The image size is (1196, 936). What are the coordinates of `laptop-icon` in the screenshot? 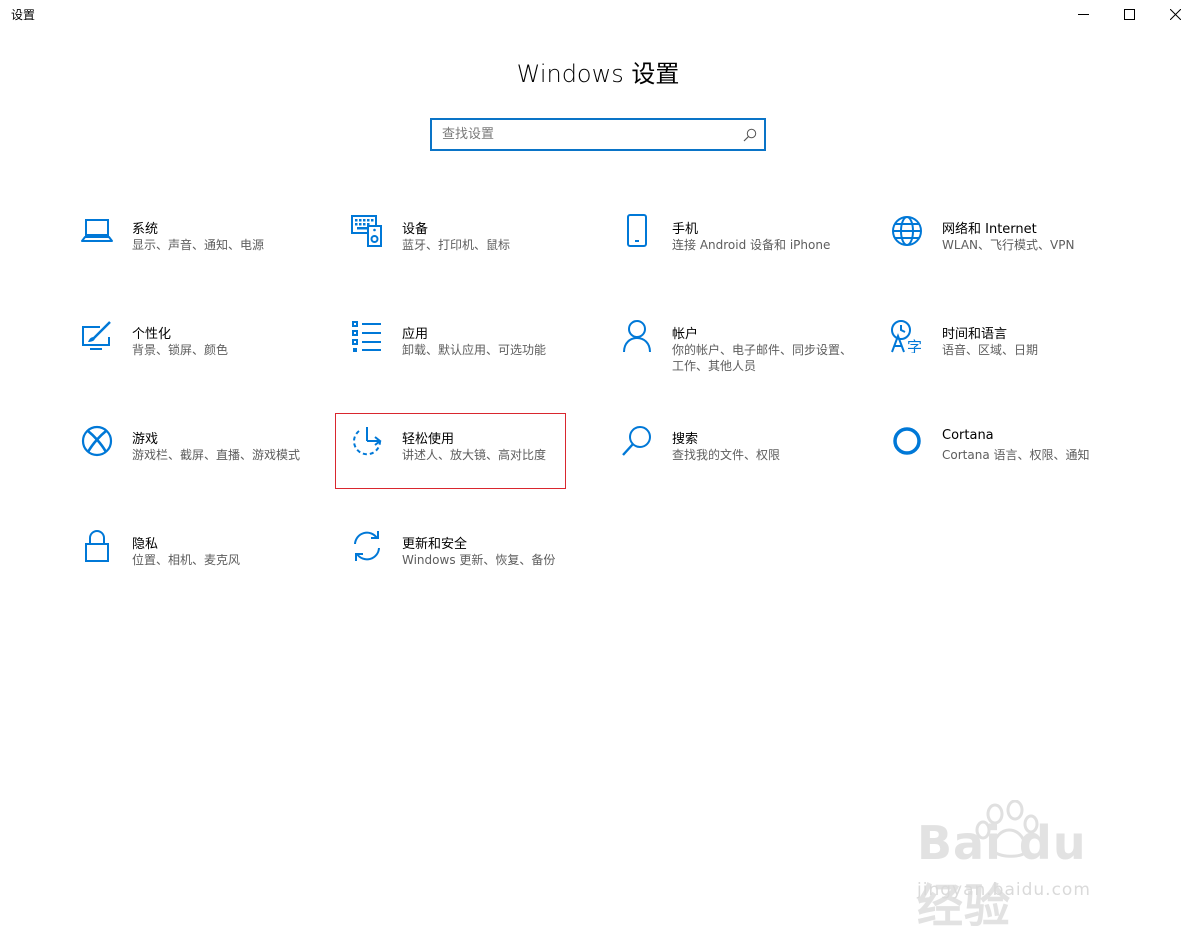 It's located at (97, 230).